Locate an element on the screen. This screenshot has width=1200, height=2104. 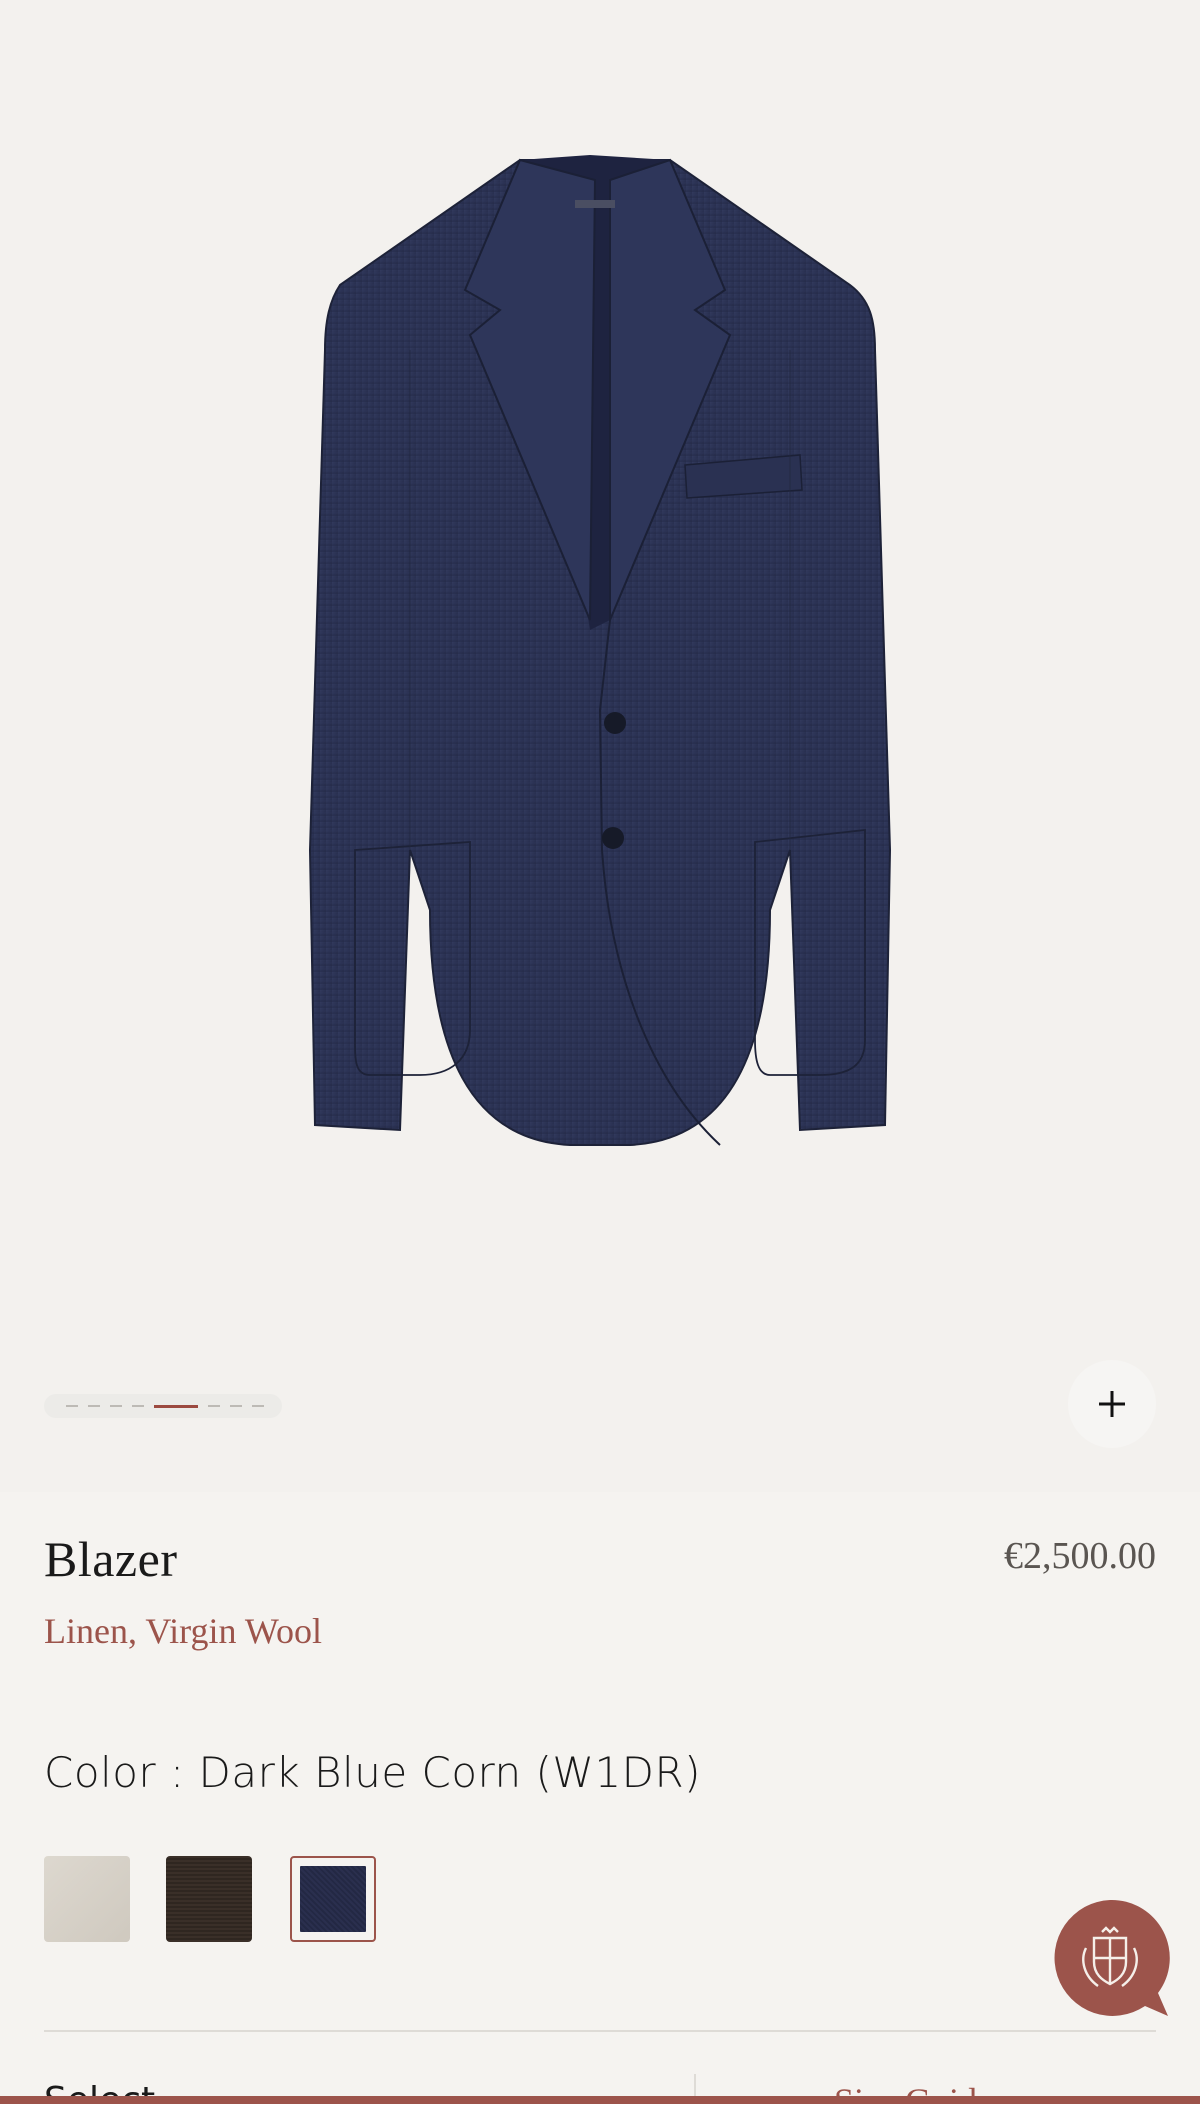
zoom-button is located at coordinates (1112, 1404).